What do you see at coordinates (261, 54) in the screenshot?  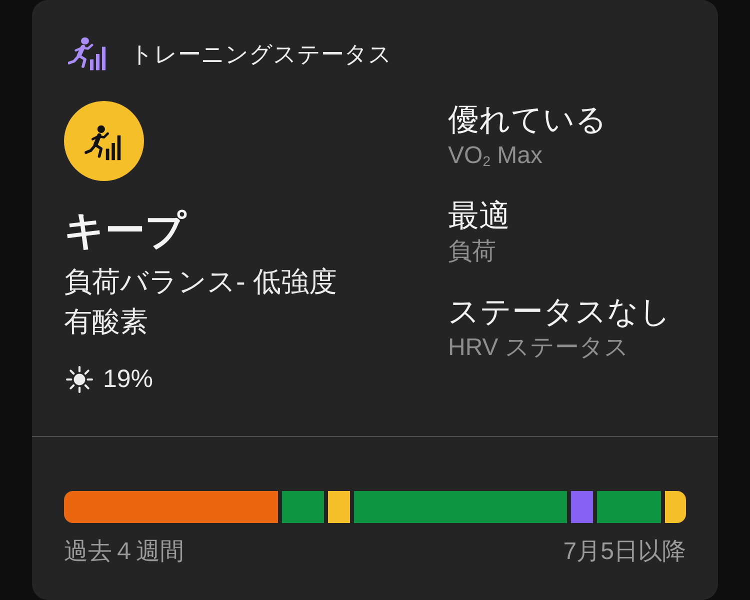 I see `card-title: トレーニングステータス` at bounding box center [261, 54].